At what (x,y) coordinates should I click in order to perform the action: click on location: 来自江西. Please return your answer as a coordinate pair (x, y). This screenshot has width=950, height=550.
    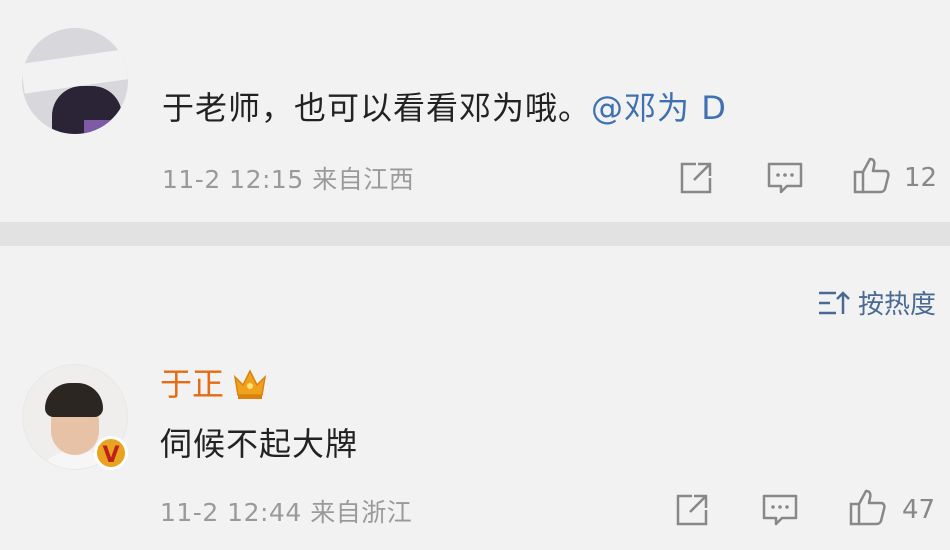
    Looking at the image, I should click on (363, 179).